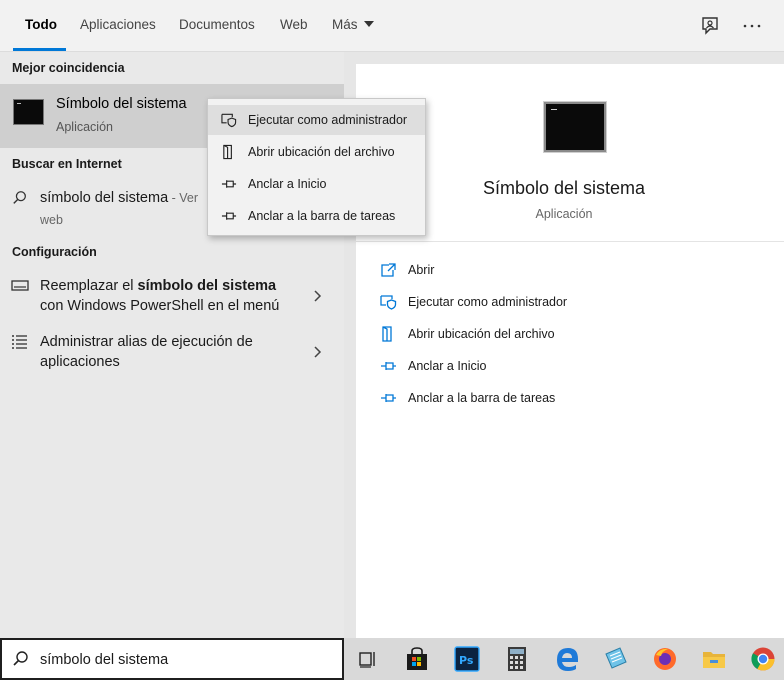  I want to click on tab-all: Todo, so click(41, 26).